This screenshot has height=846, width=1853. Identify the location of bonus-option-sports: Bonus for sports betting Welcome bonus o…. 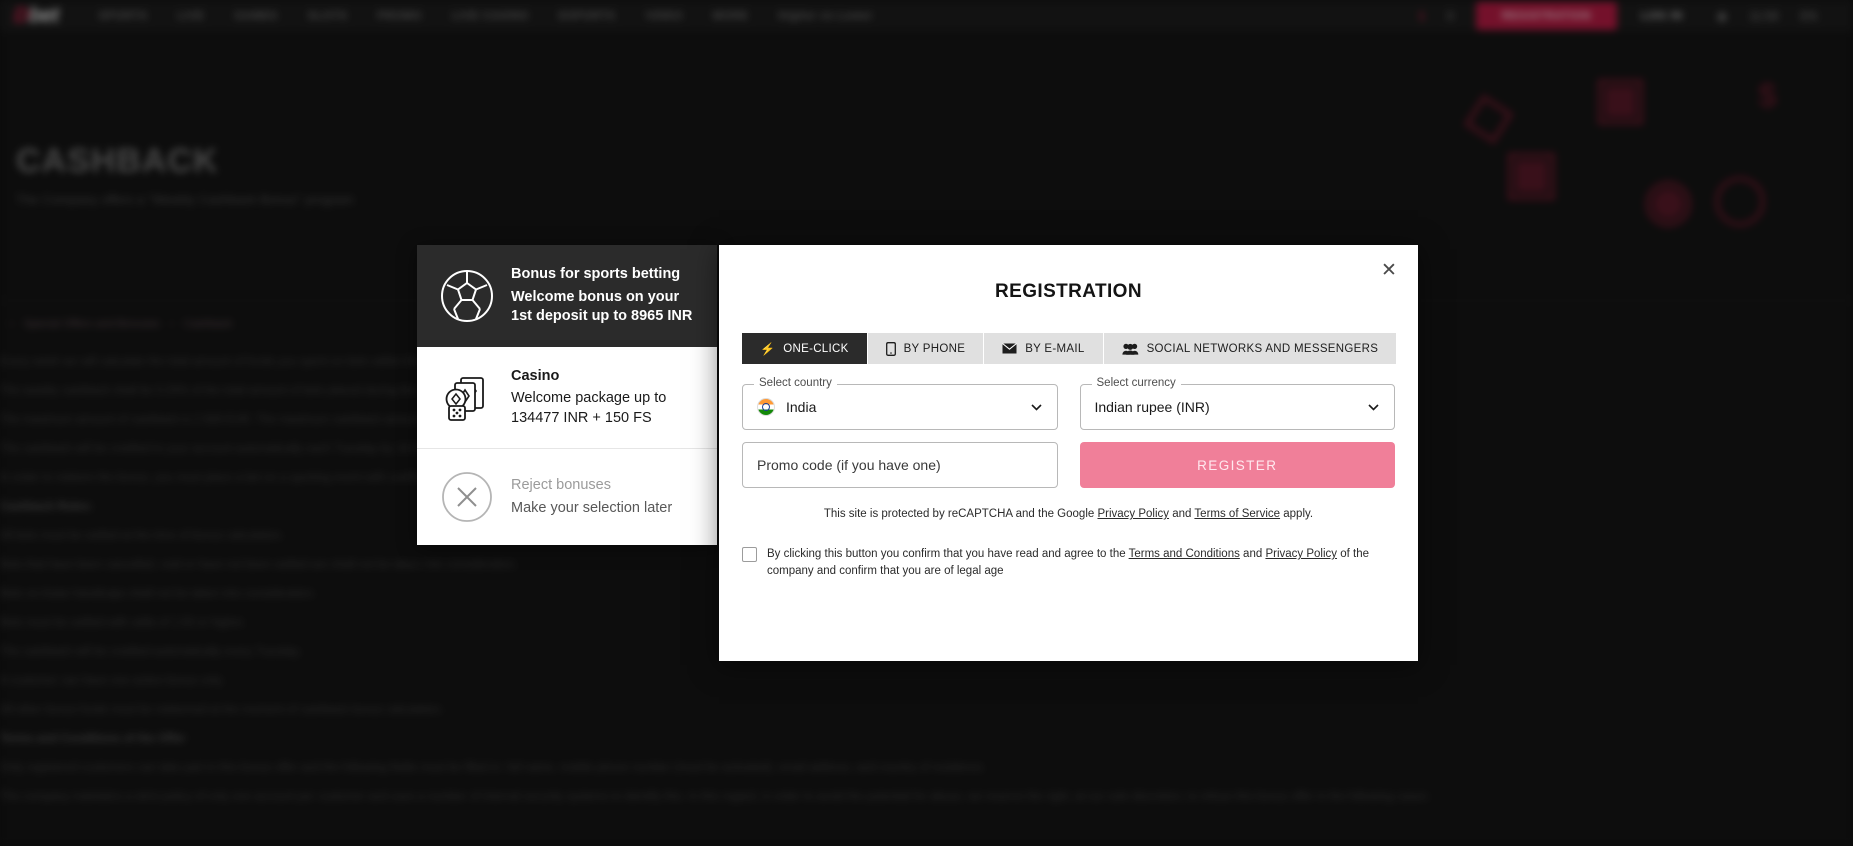
(567, 296).